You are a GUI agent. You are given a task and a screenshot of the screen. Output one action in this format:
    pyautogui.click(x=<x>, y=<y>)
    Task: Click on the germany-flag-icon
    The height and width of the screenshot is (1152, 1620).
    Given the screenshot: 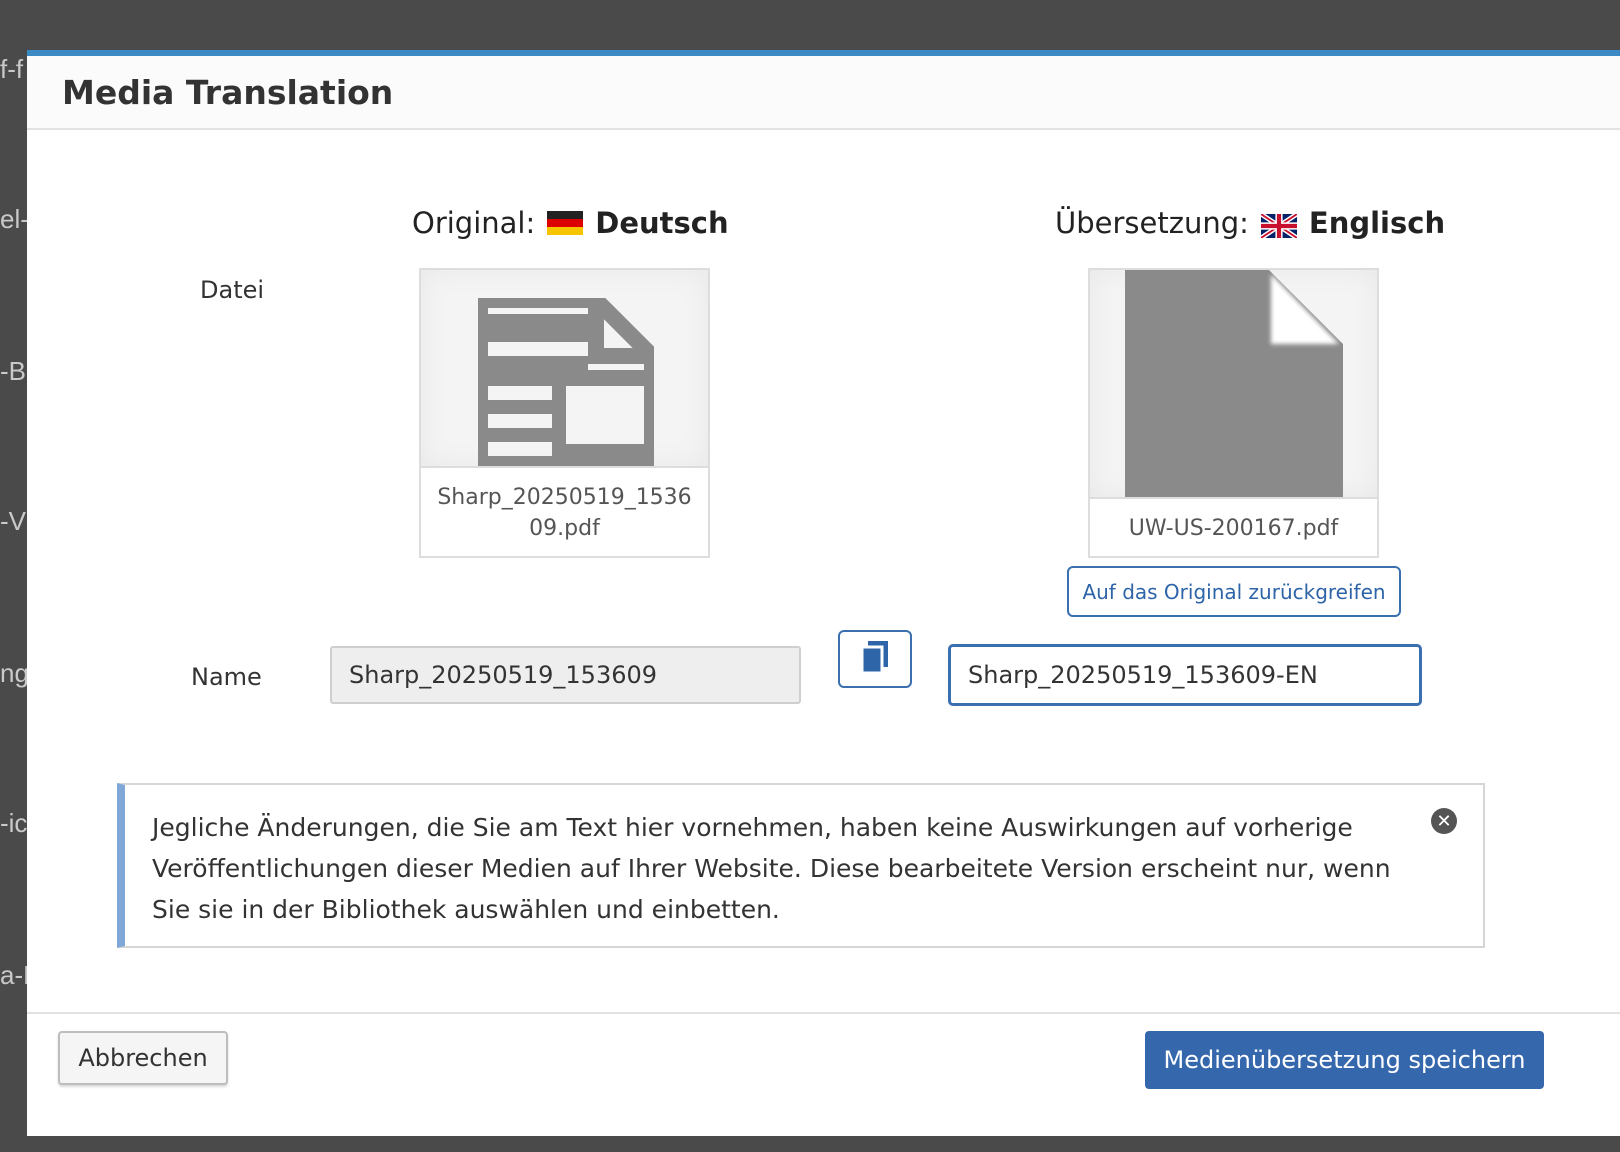 What is the action you would take?
    pyautogui.click(x=565, y=223)
    